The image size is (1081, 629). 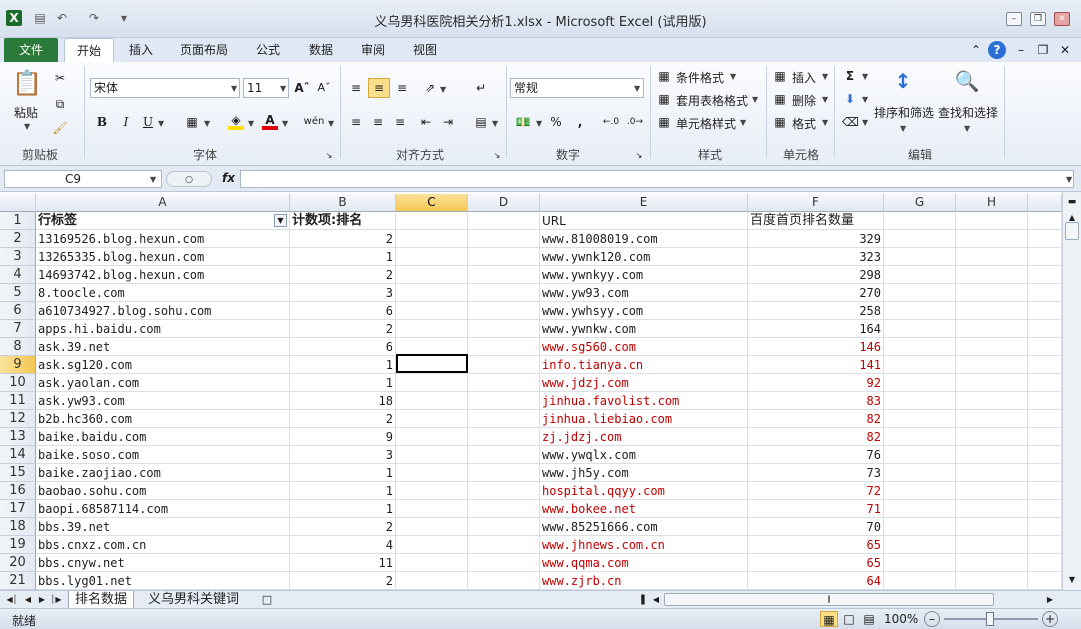 I want to click on align-middle-icon: ≡, so click(x=379, y=88).